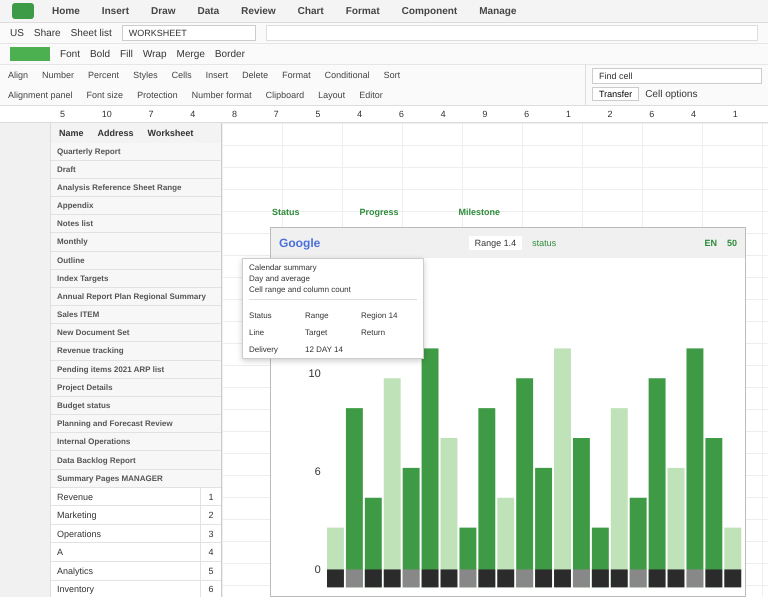 Image resolution: width=768 pixels, height=597 pixels. Describe the element at coordinates (30, 54) in the screenshot. I see `fill-color-swatch` at that location.